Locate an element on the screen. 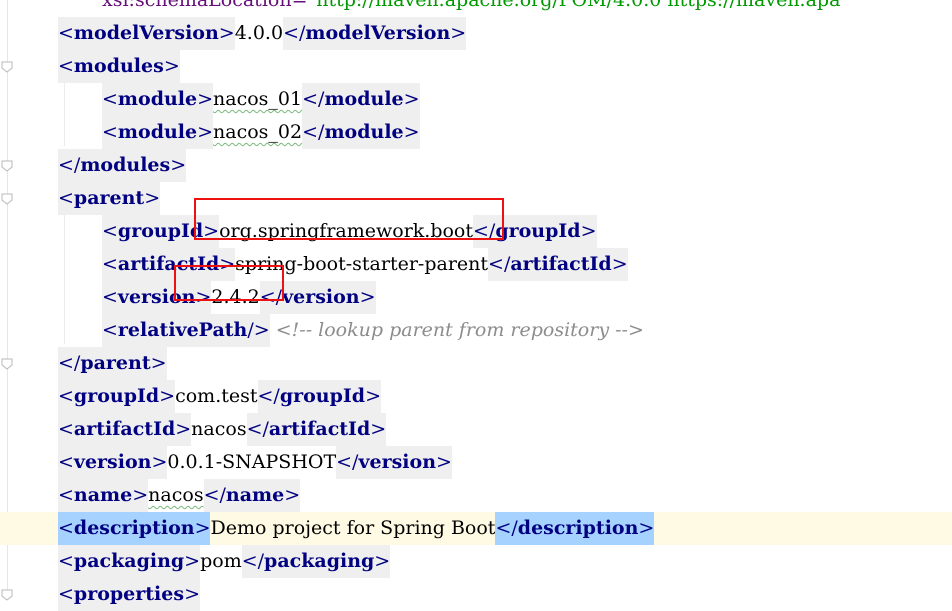 The image size is (952, 611). indent-guide-modules is located at coordinates (64, 113).